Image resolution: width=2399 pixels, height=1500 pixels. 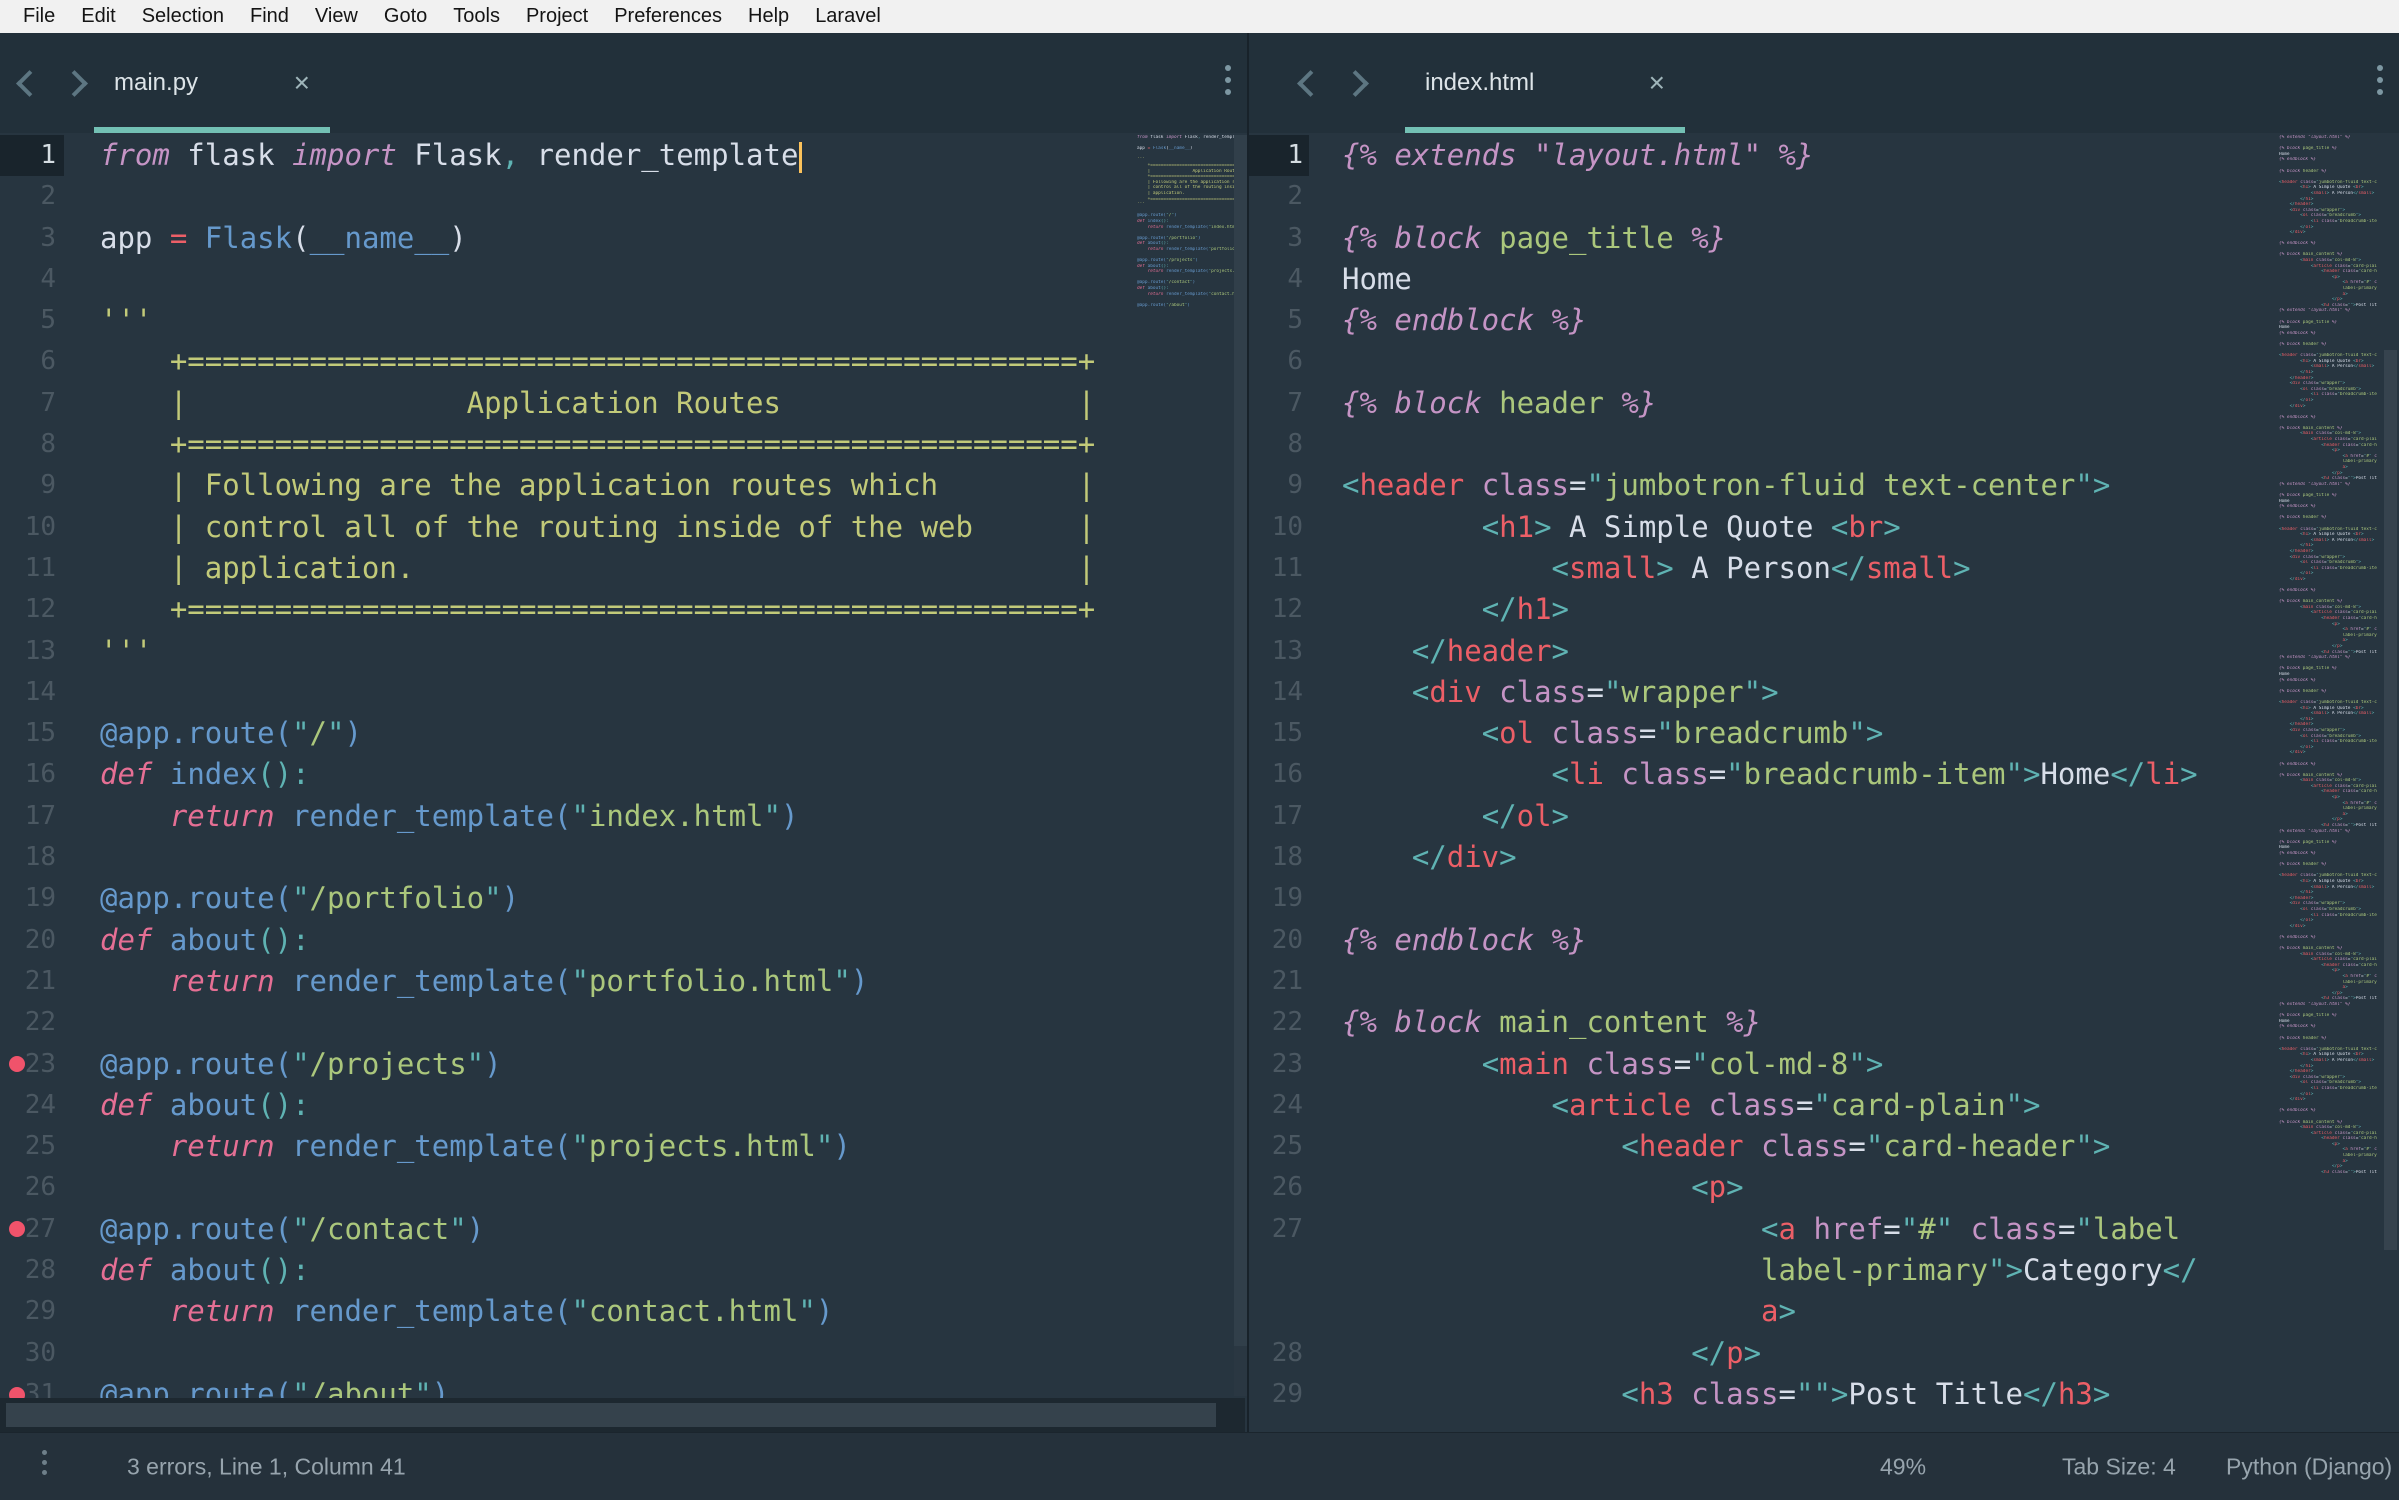 What do you see at coordinates (40, 1104) in the screenshot?
I see `line-number: 24` at bounding box center [40, 1104].